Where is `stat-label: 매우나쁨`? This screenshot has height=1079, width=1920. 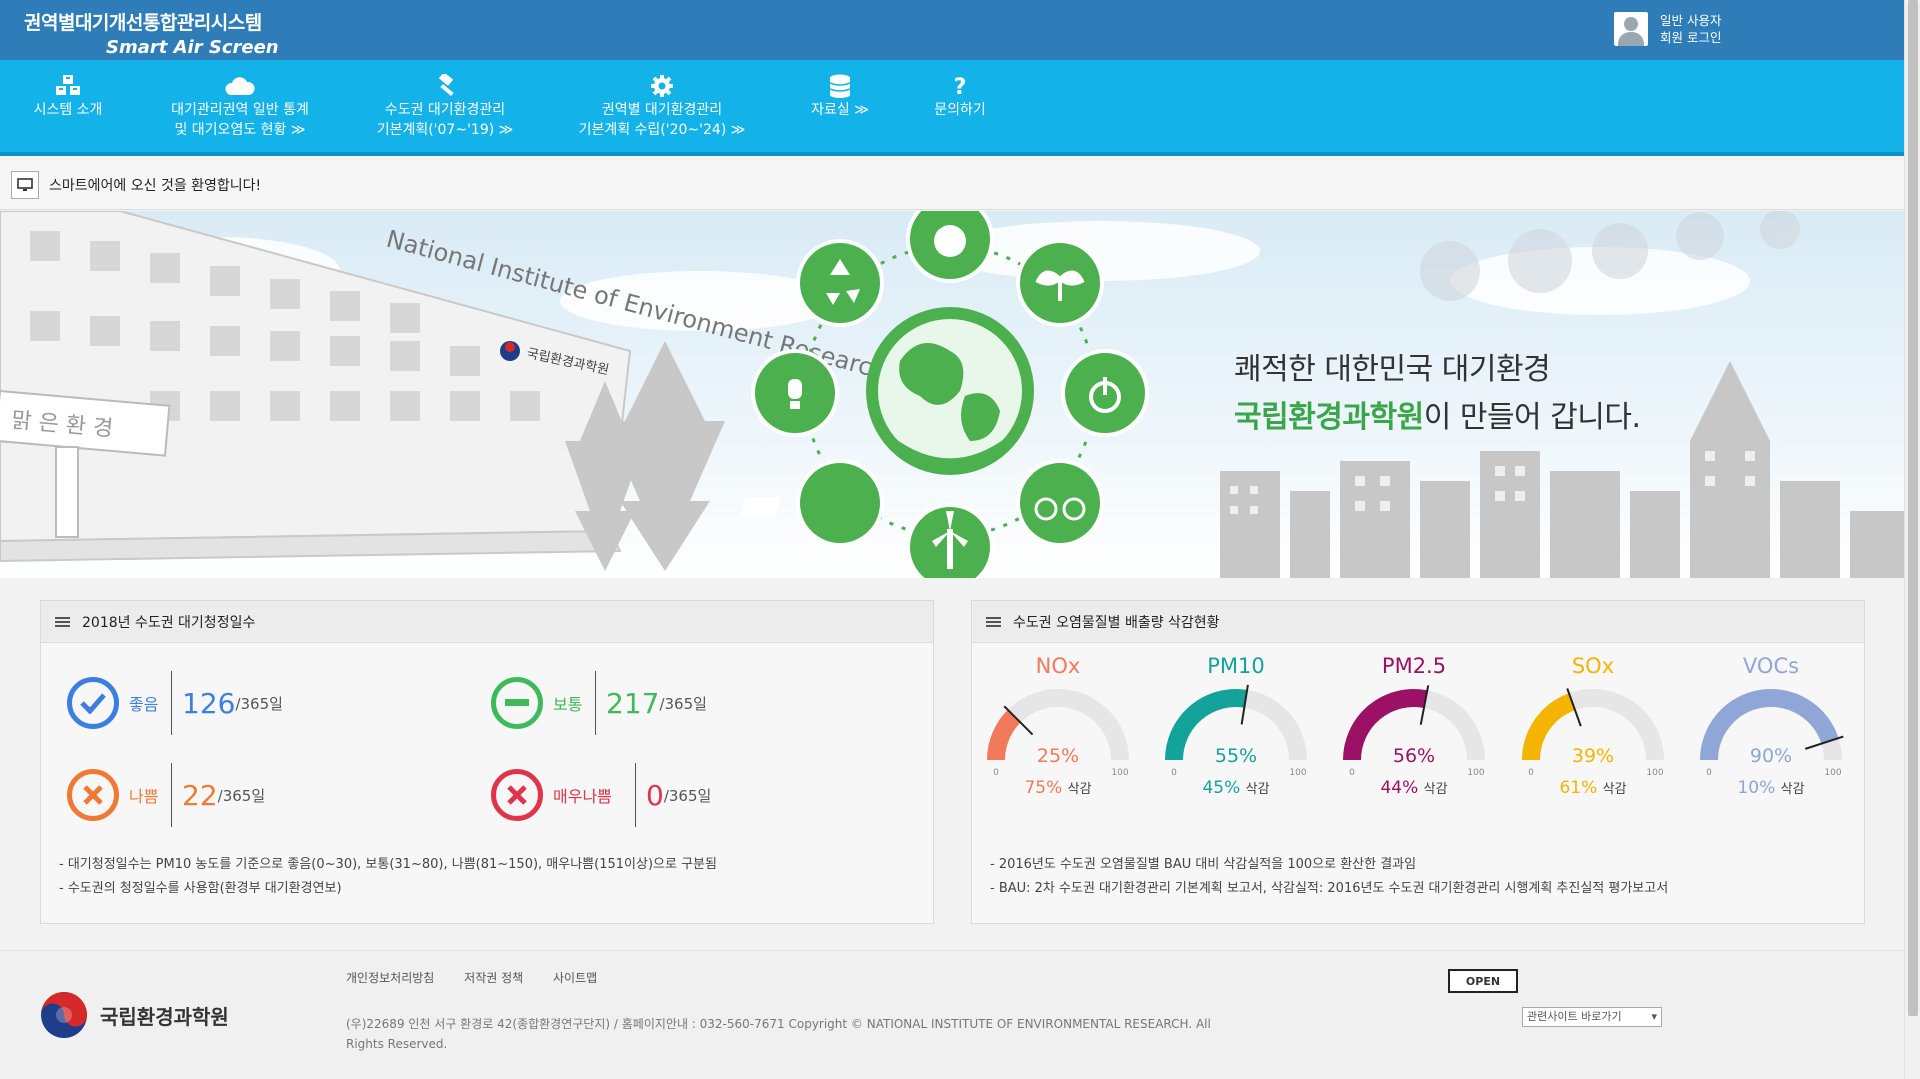
stat-label: 매우나쁨 is located at coordinates (582, 796).